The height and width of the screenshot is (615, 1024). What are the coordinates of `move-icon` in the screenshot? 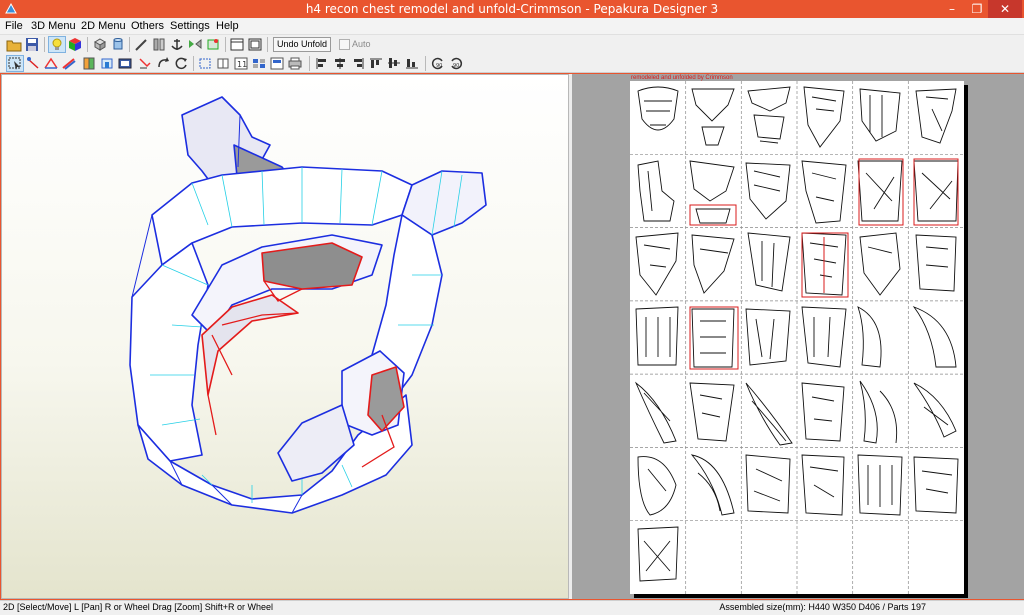 It's located at (223, 63).